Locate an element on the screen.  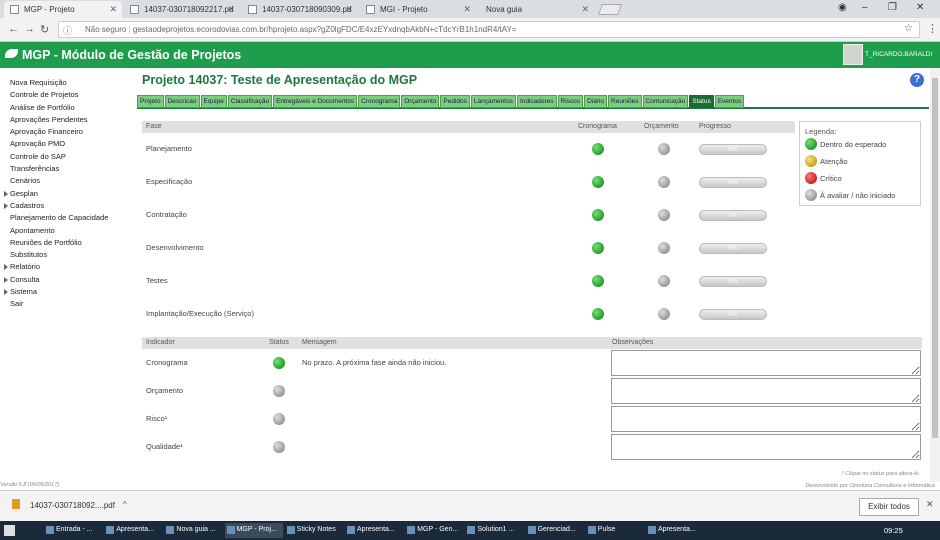
tab-item: Lançamentos is located at coordinates (493, 101).